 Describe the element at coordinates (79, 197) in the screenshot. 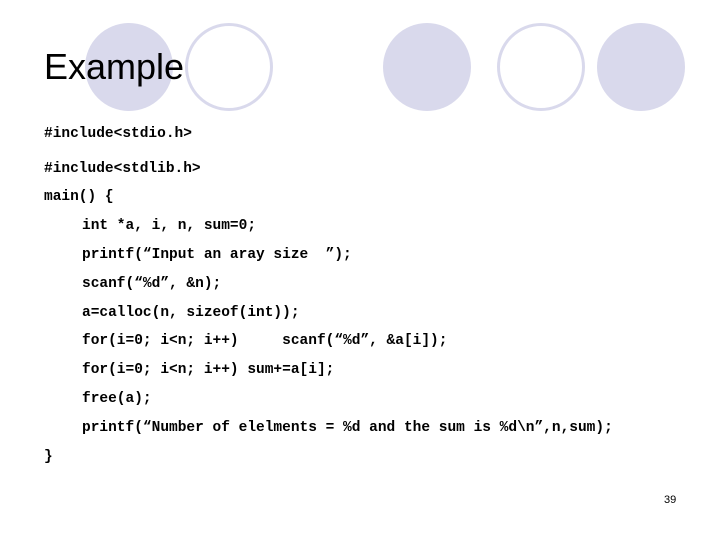

I see `code-line: main() {` at that location.